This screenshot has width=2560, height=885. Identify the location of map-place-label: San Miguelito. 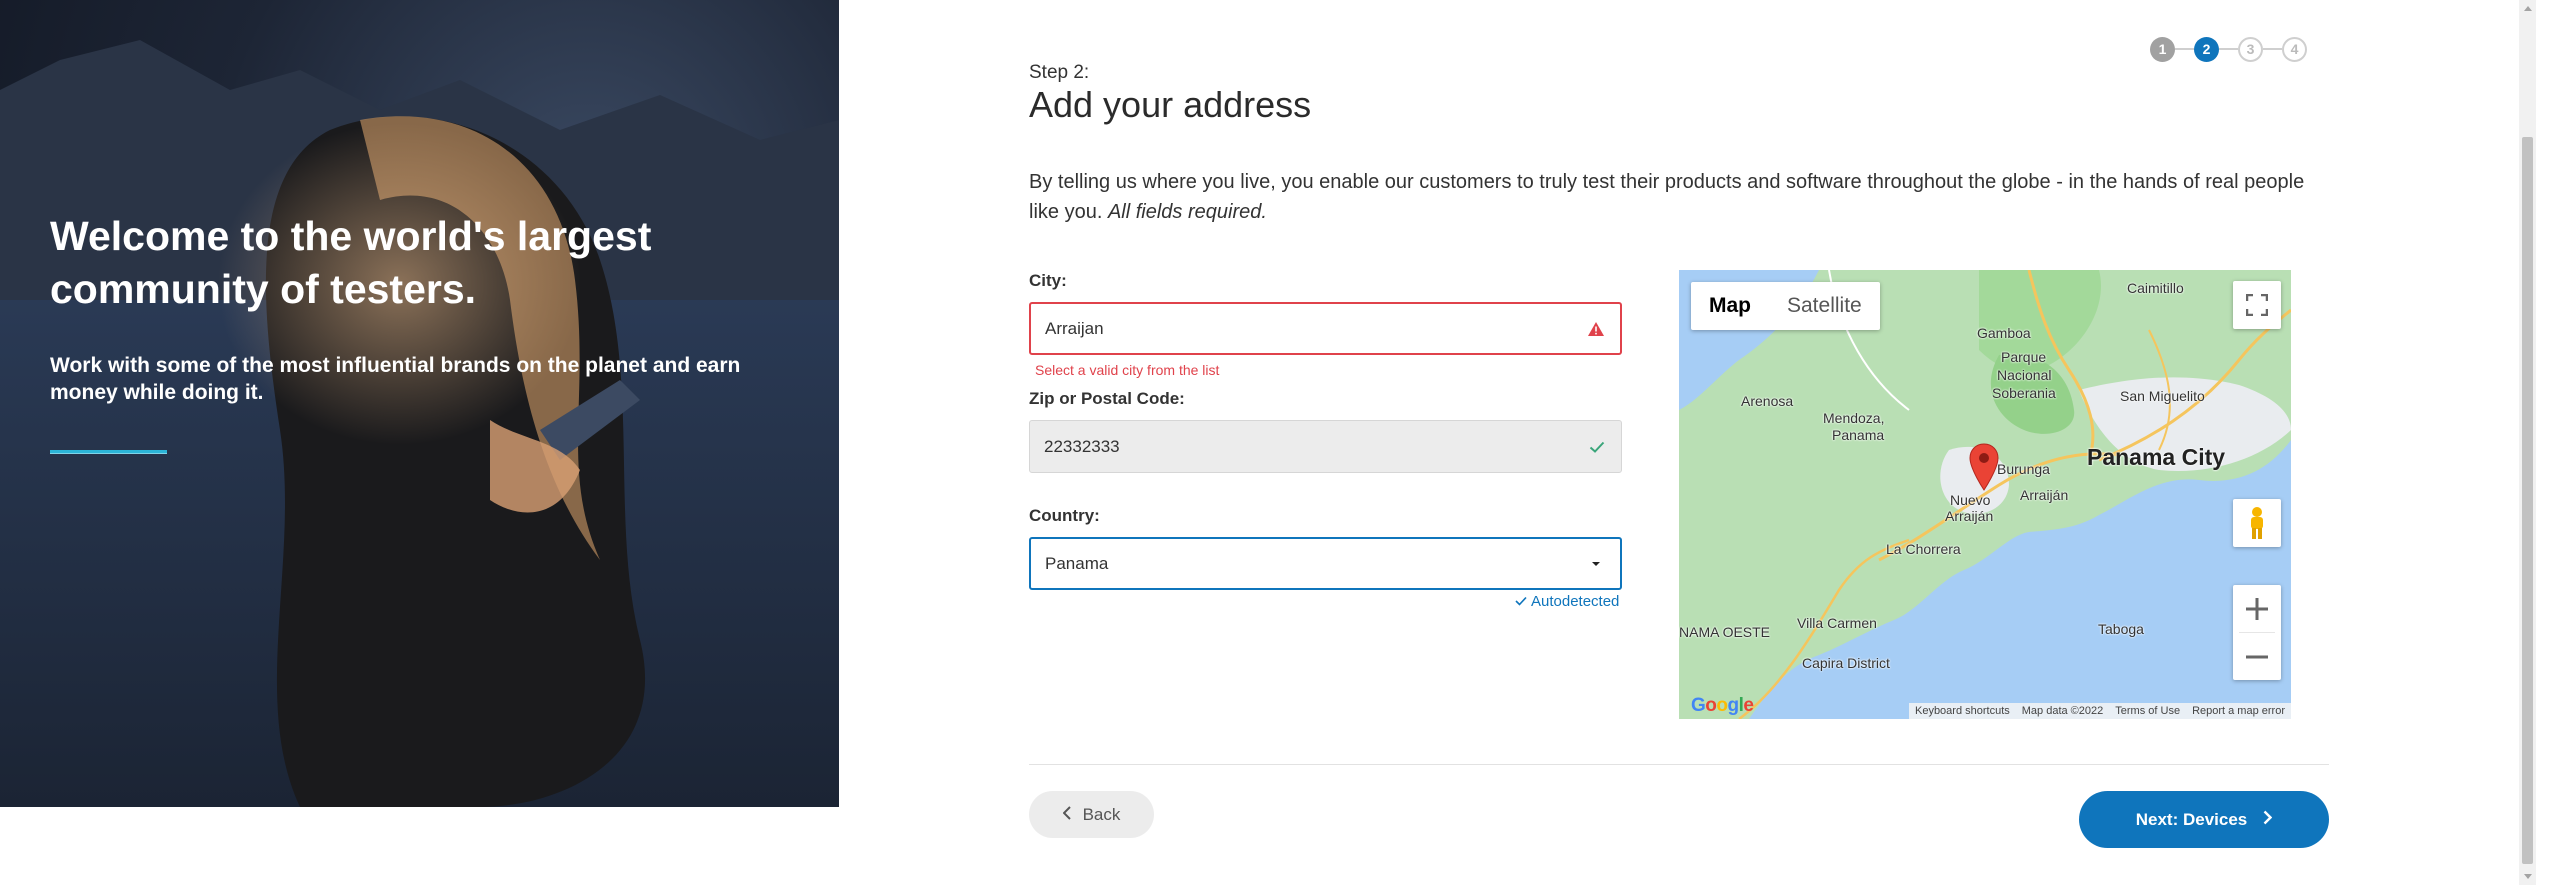
(2162, 396).